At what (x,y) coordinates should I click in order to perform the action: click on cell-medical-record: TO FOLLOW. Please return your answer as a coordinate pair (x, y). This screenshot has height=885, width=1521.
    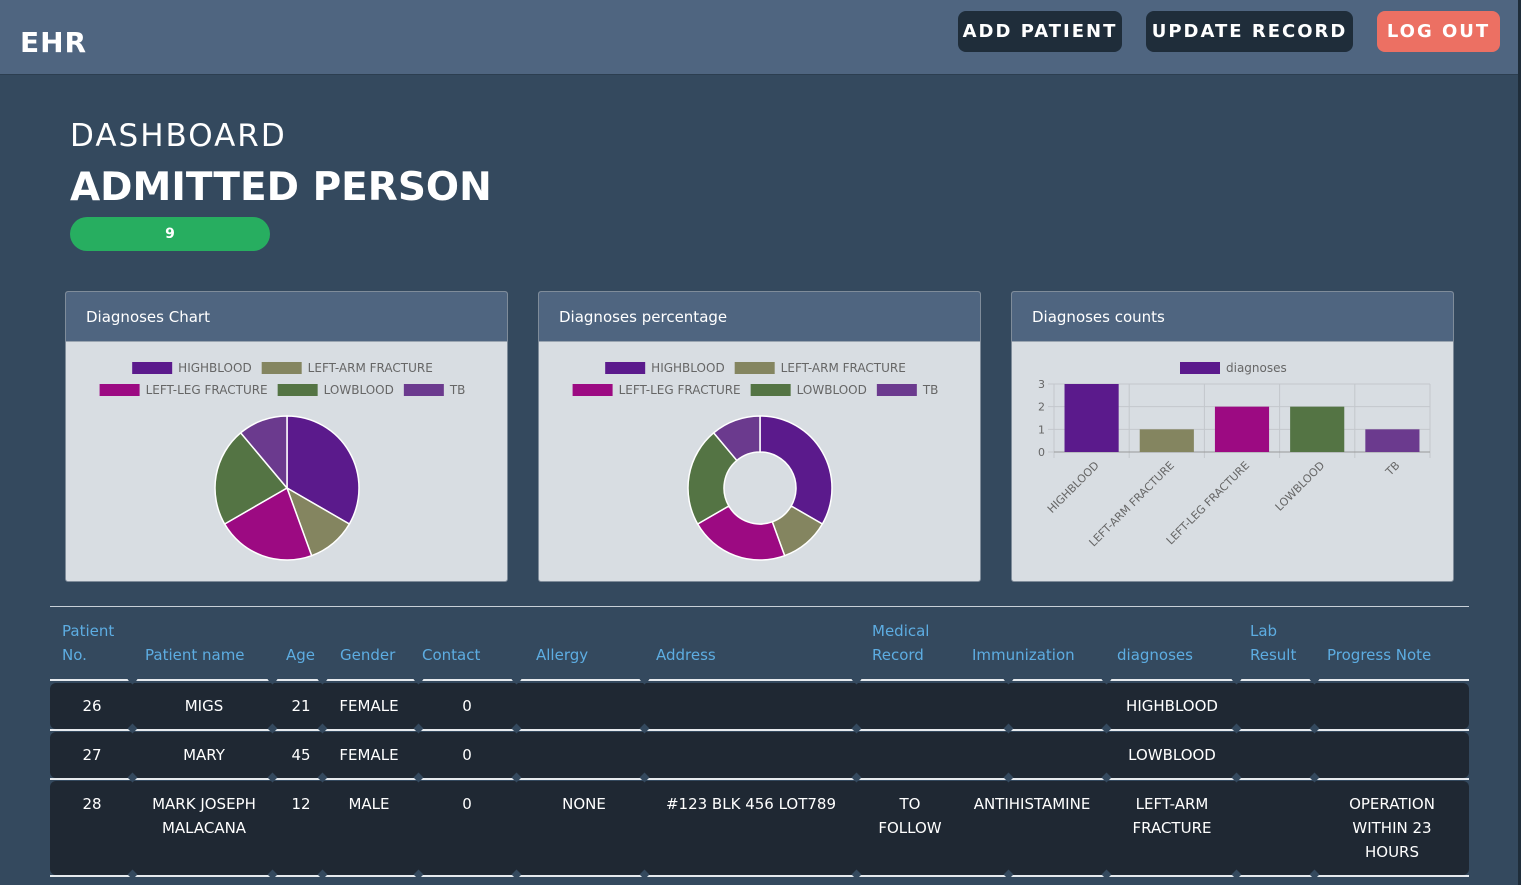
    Looking at the image, I should click on (910, 816).